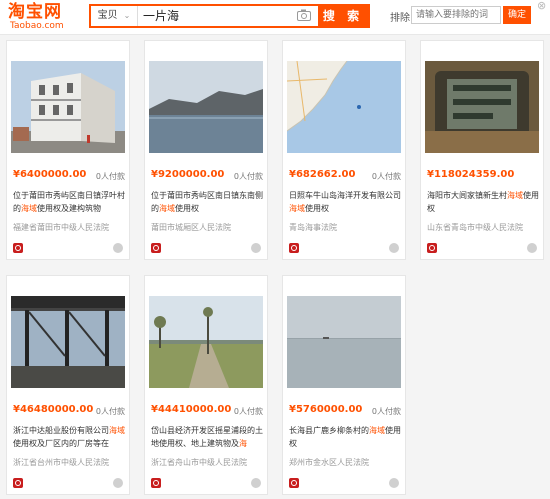  I want to click on item-title: 长海县广鹿乡柳条村的海域使用权, so click(345, 437).